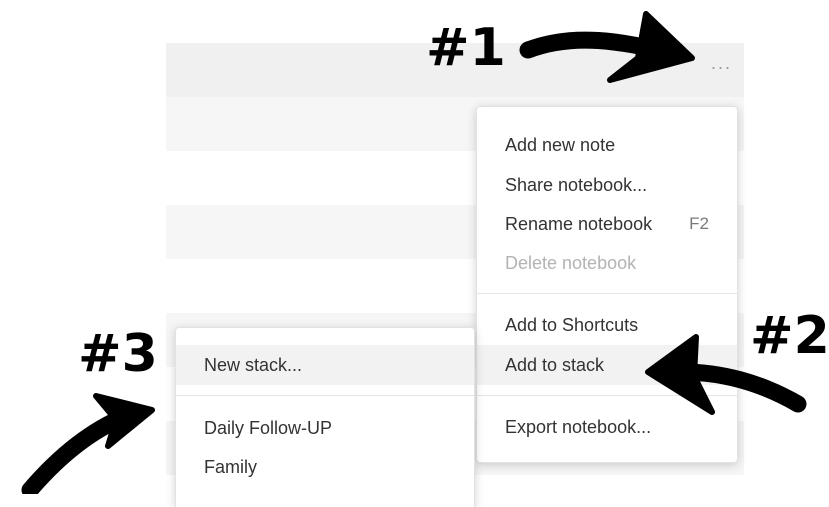  What do you see at coordinates (268, 427) in the screenshot?
I see `menu-item-label: Daily Follow-UP` at bounding box center [268, 427].